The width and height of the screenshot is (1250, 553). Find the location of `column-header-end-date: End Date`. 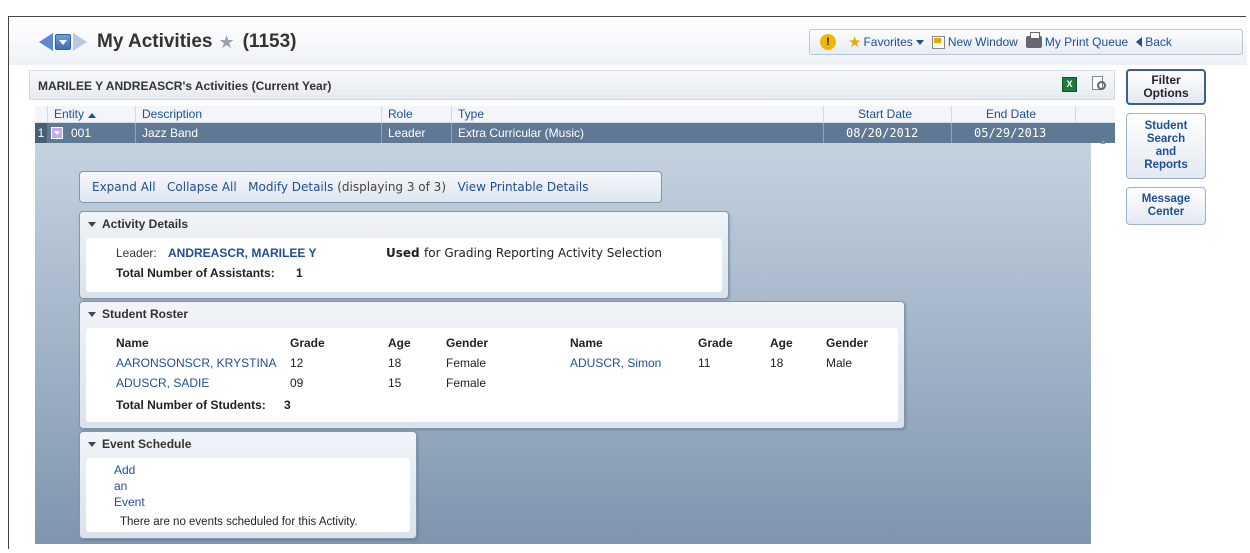

column-header-end-date: End Date is located at coordinates (1013, 114).